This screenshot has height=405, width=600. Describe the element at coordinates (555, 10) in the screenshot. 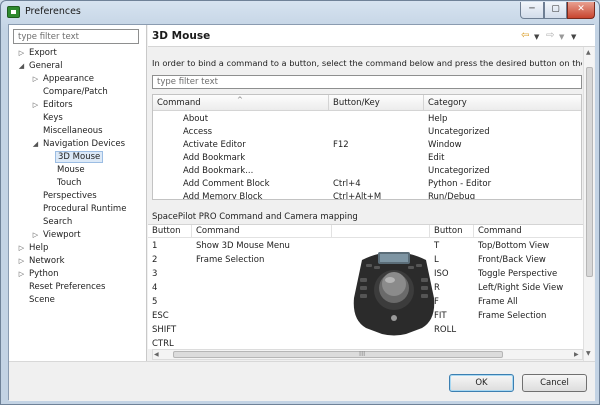

I see `maximize-button: ▢` at that location.